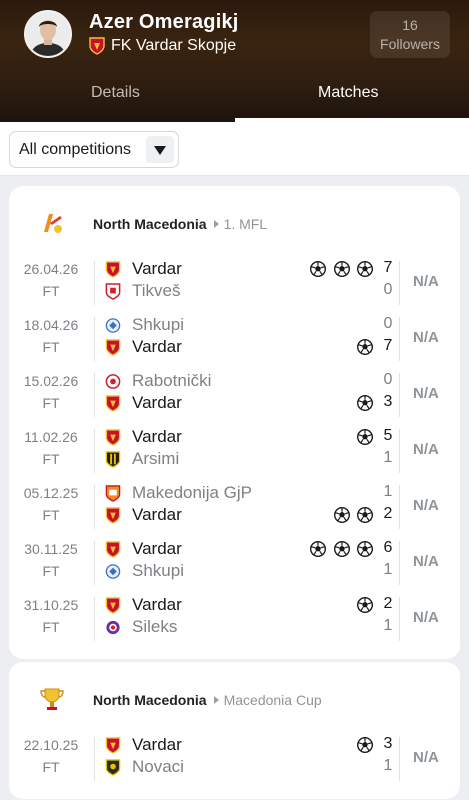  Describe the element at coordinates (272, 700) in the screenshot. I see `competition-league: Macedonia Cup` at that location.